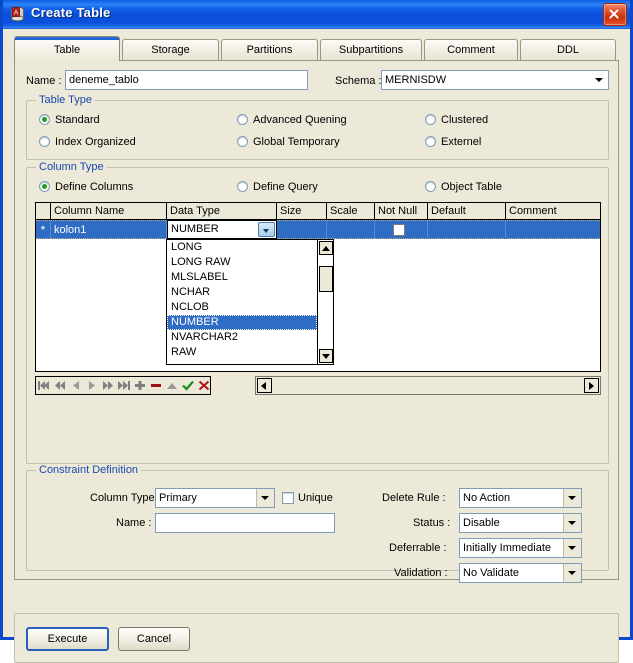 The height and width of the screenshot is (663, 633). I want to click on next-page-icon, so click(108, 385).